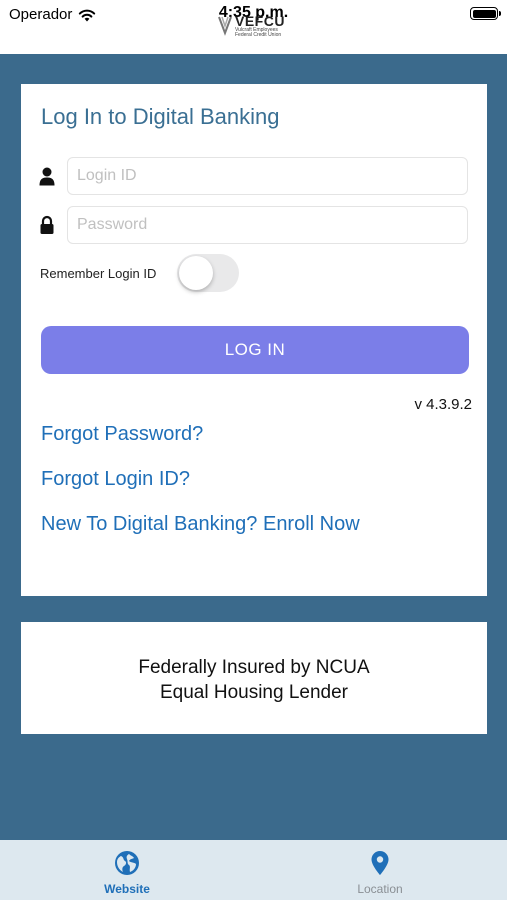 This screenshot has width=507, height=900. I want to click on logo-mark-icon, so click(225, 26).